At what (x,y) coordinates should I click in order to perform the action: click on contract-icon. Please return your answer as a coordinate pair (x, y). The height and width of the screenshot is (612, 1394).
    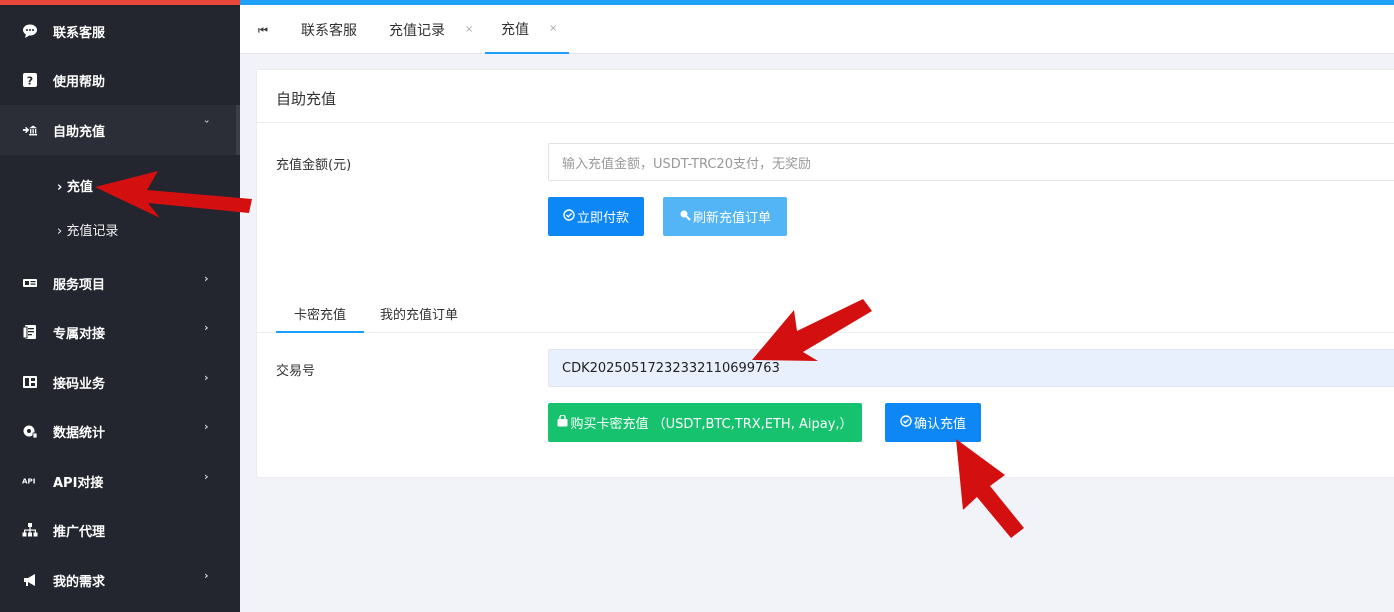
    Looking at the image, I should click on (30, 332).